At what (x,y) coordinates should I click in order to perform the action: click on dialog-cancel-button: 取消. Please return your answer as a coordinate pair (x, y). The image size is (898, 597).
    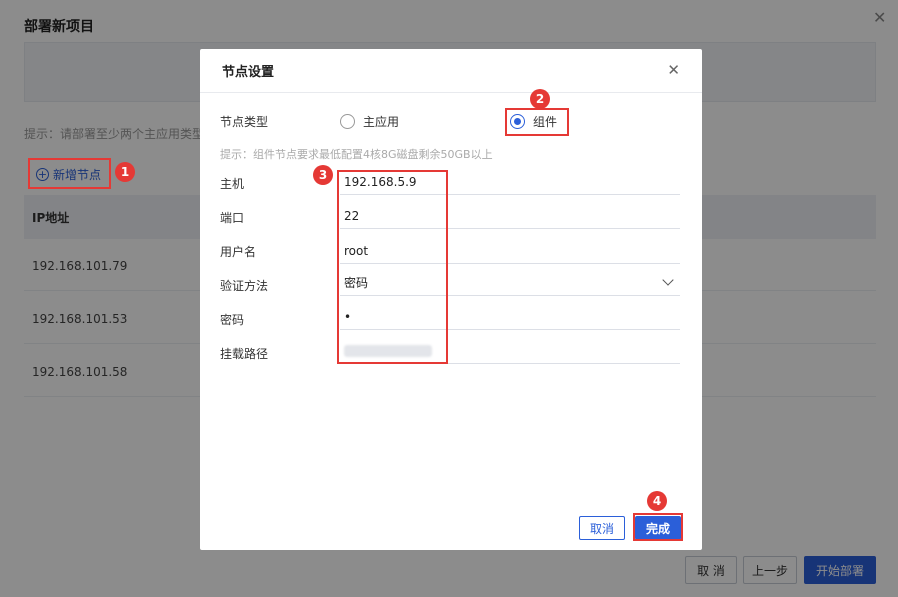
    Looking at the image, I should click on (602, 528).